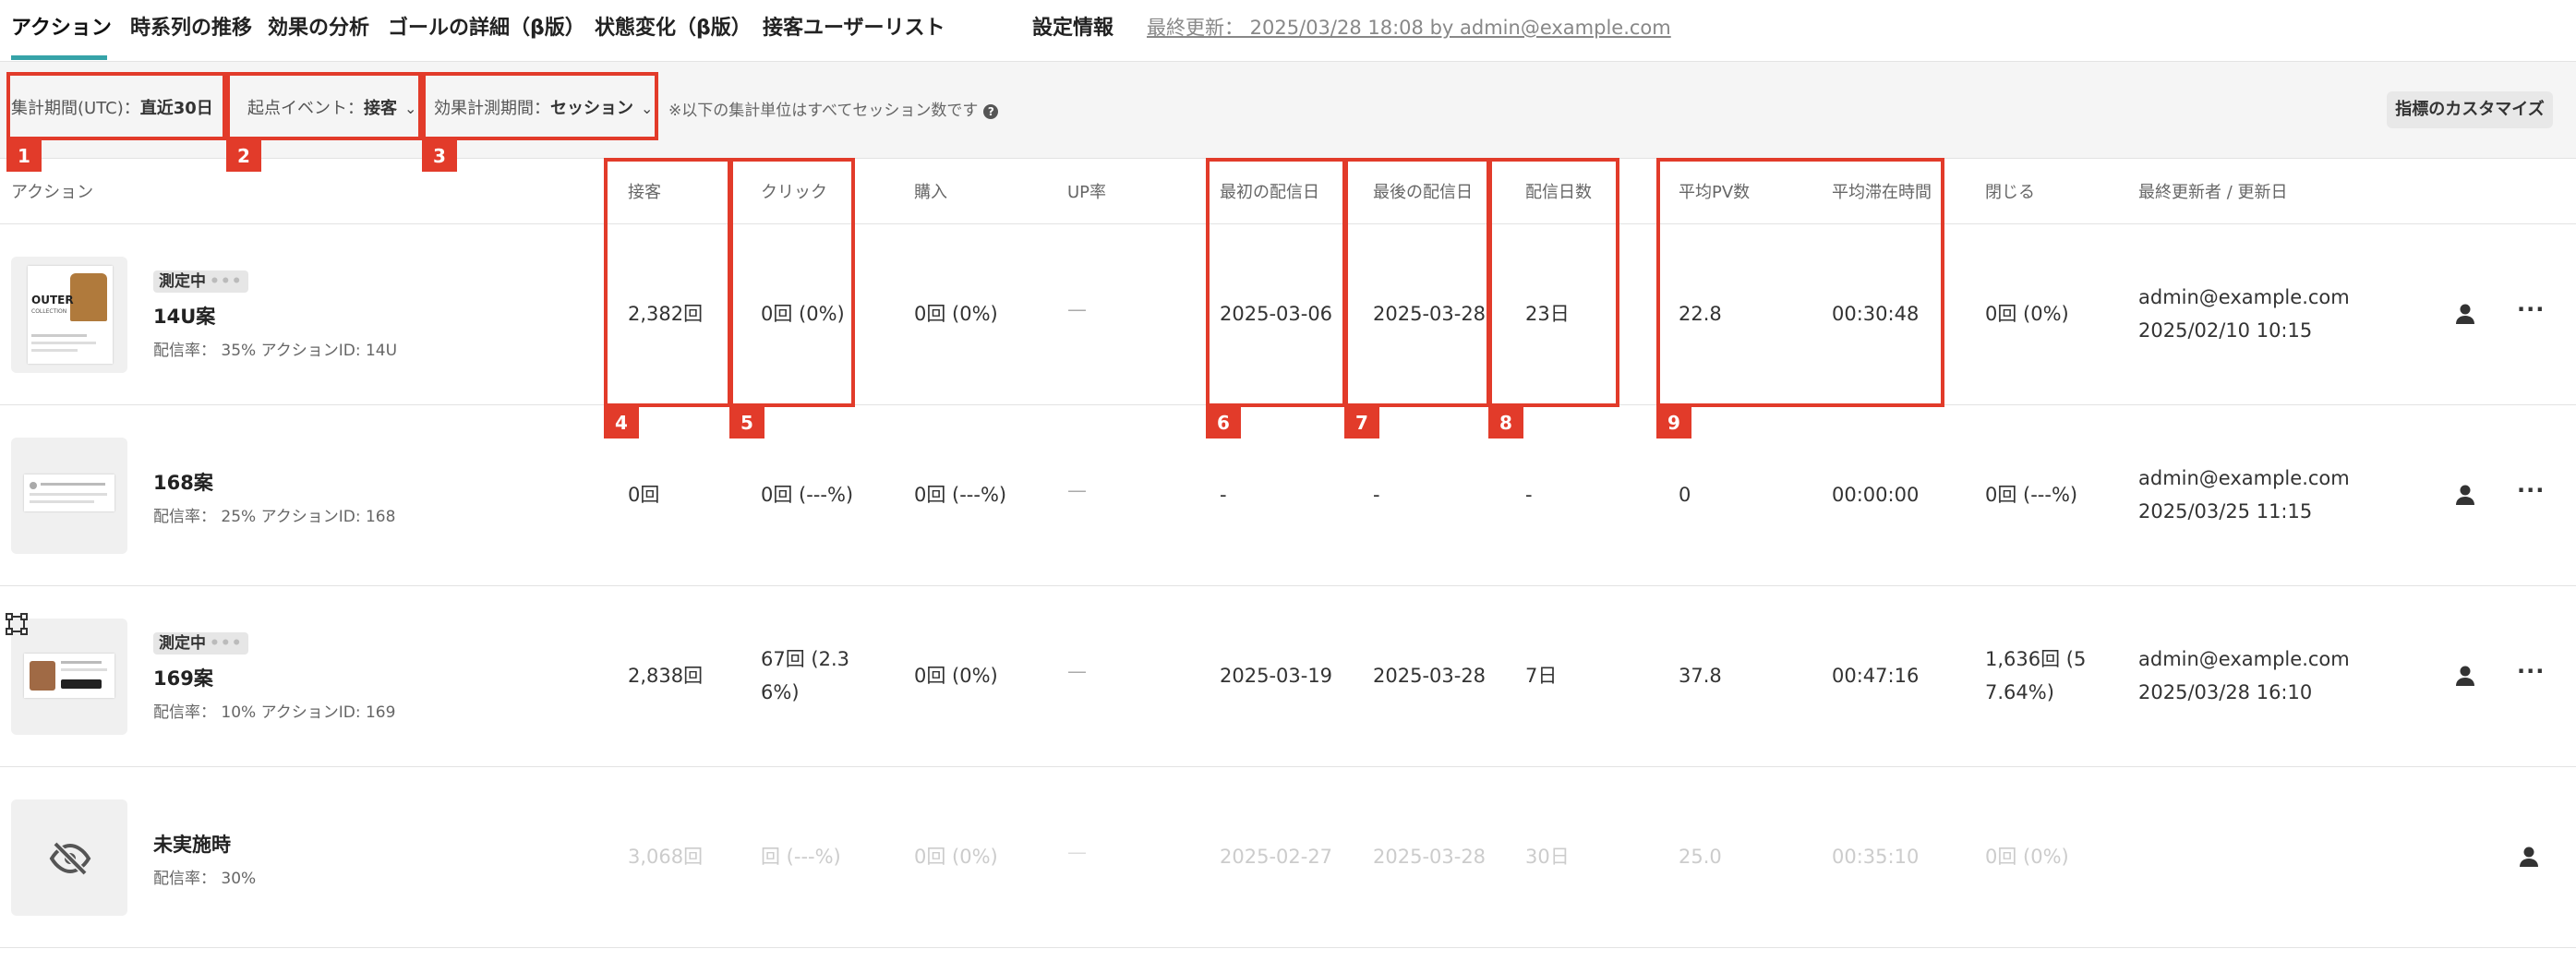 The image size is (2576, 973). I want to click on action-meta: 配信率： 35% アクションID: 14U, so click(275, 351).